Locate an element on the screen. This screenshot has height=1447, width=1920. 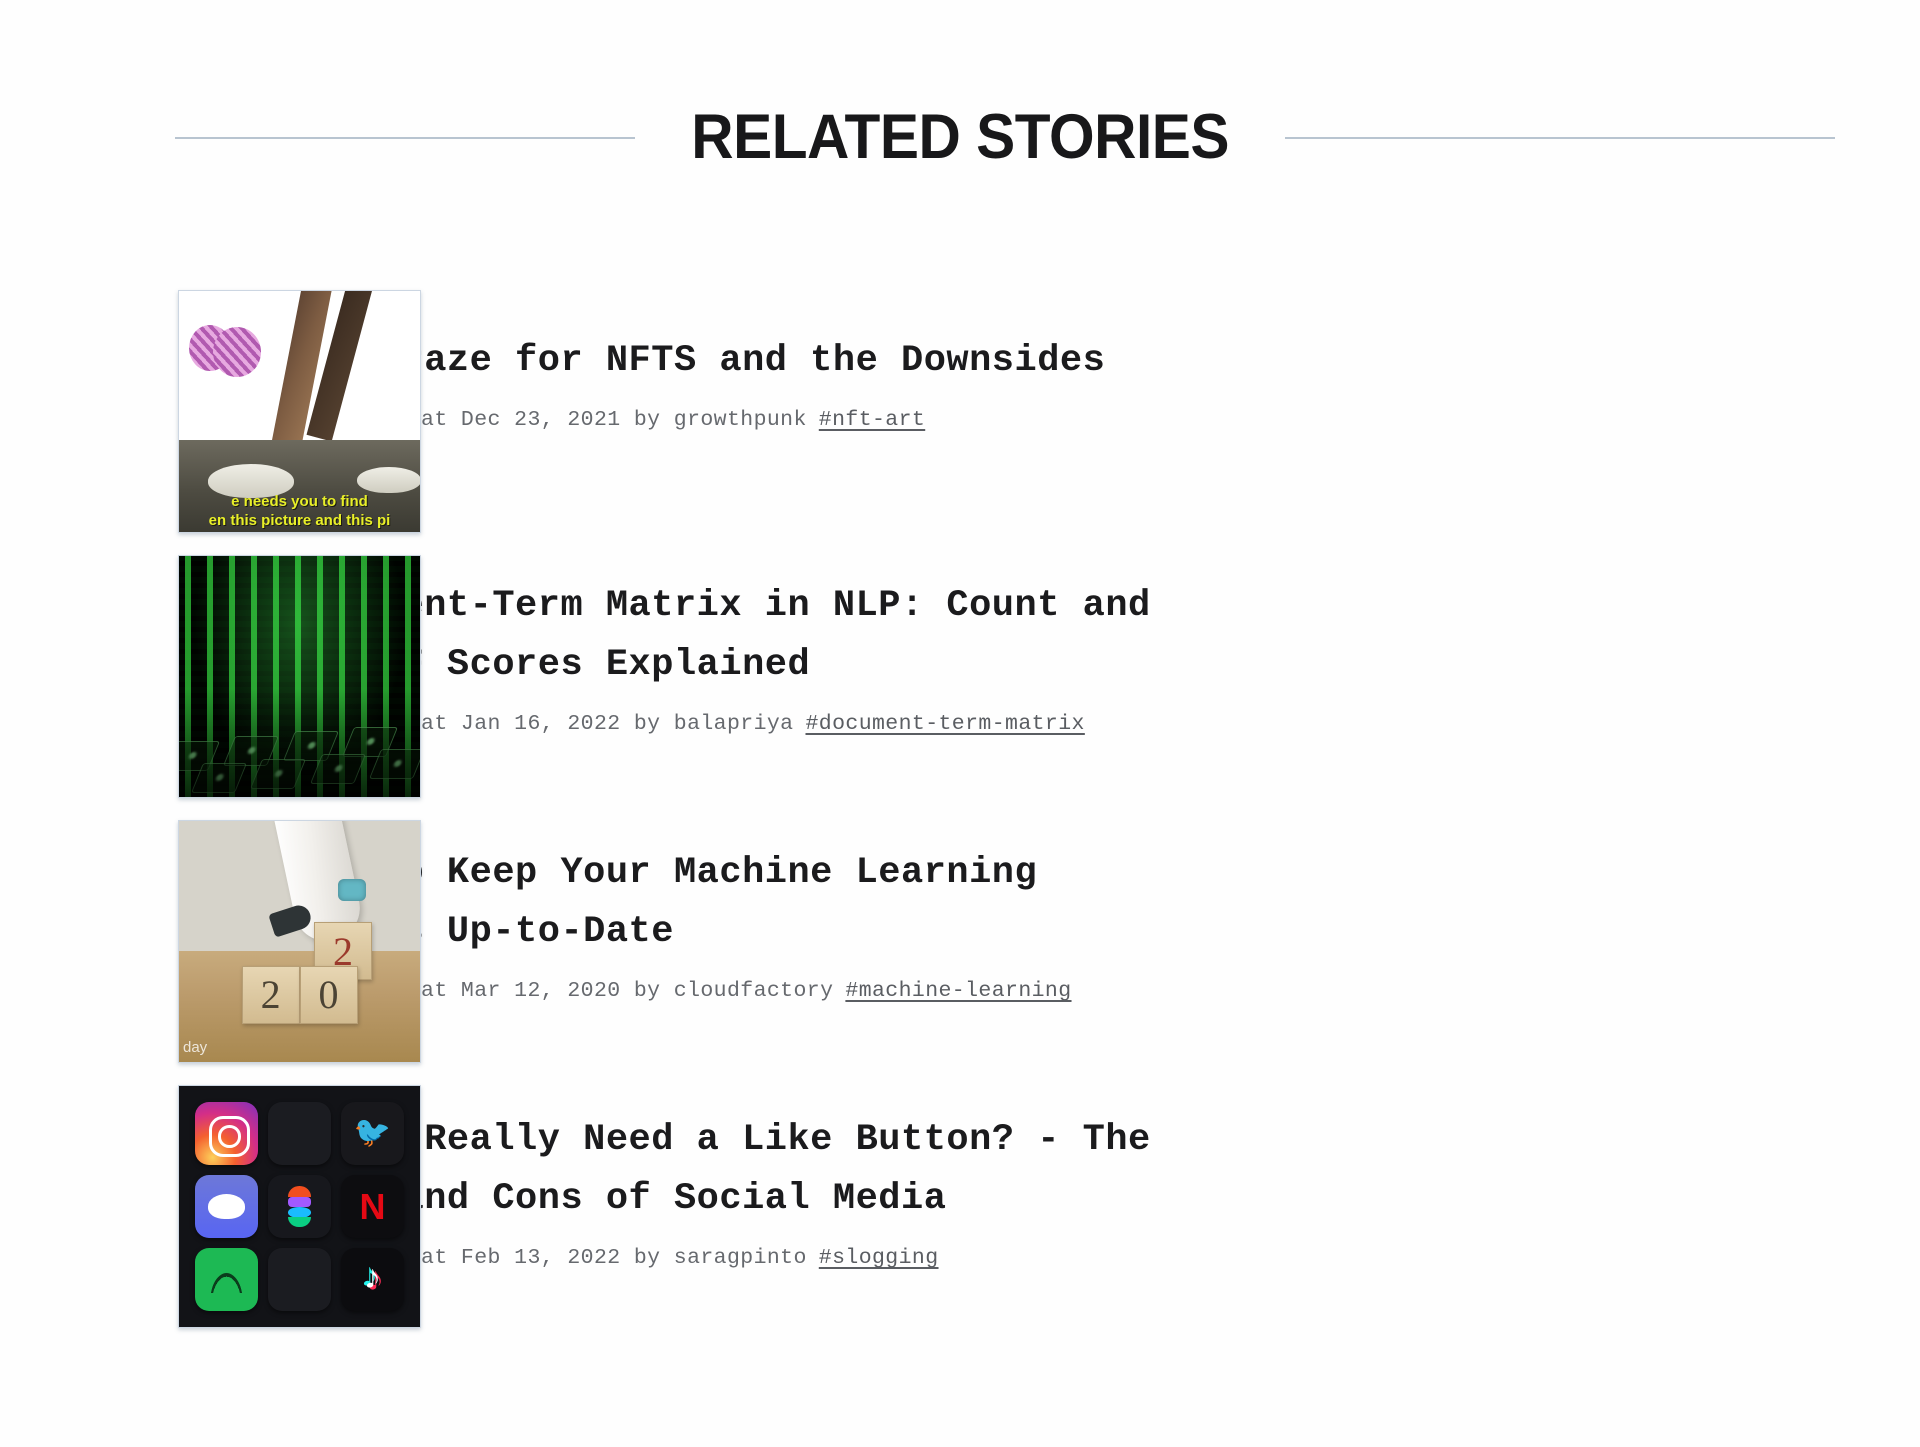
story-tag-link: #machine-learning is located at coordinates (958, 991).